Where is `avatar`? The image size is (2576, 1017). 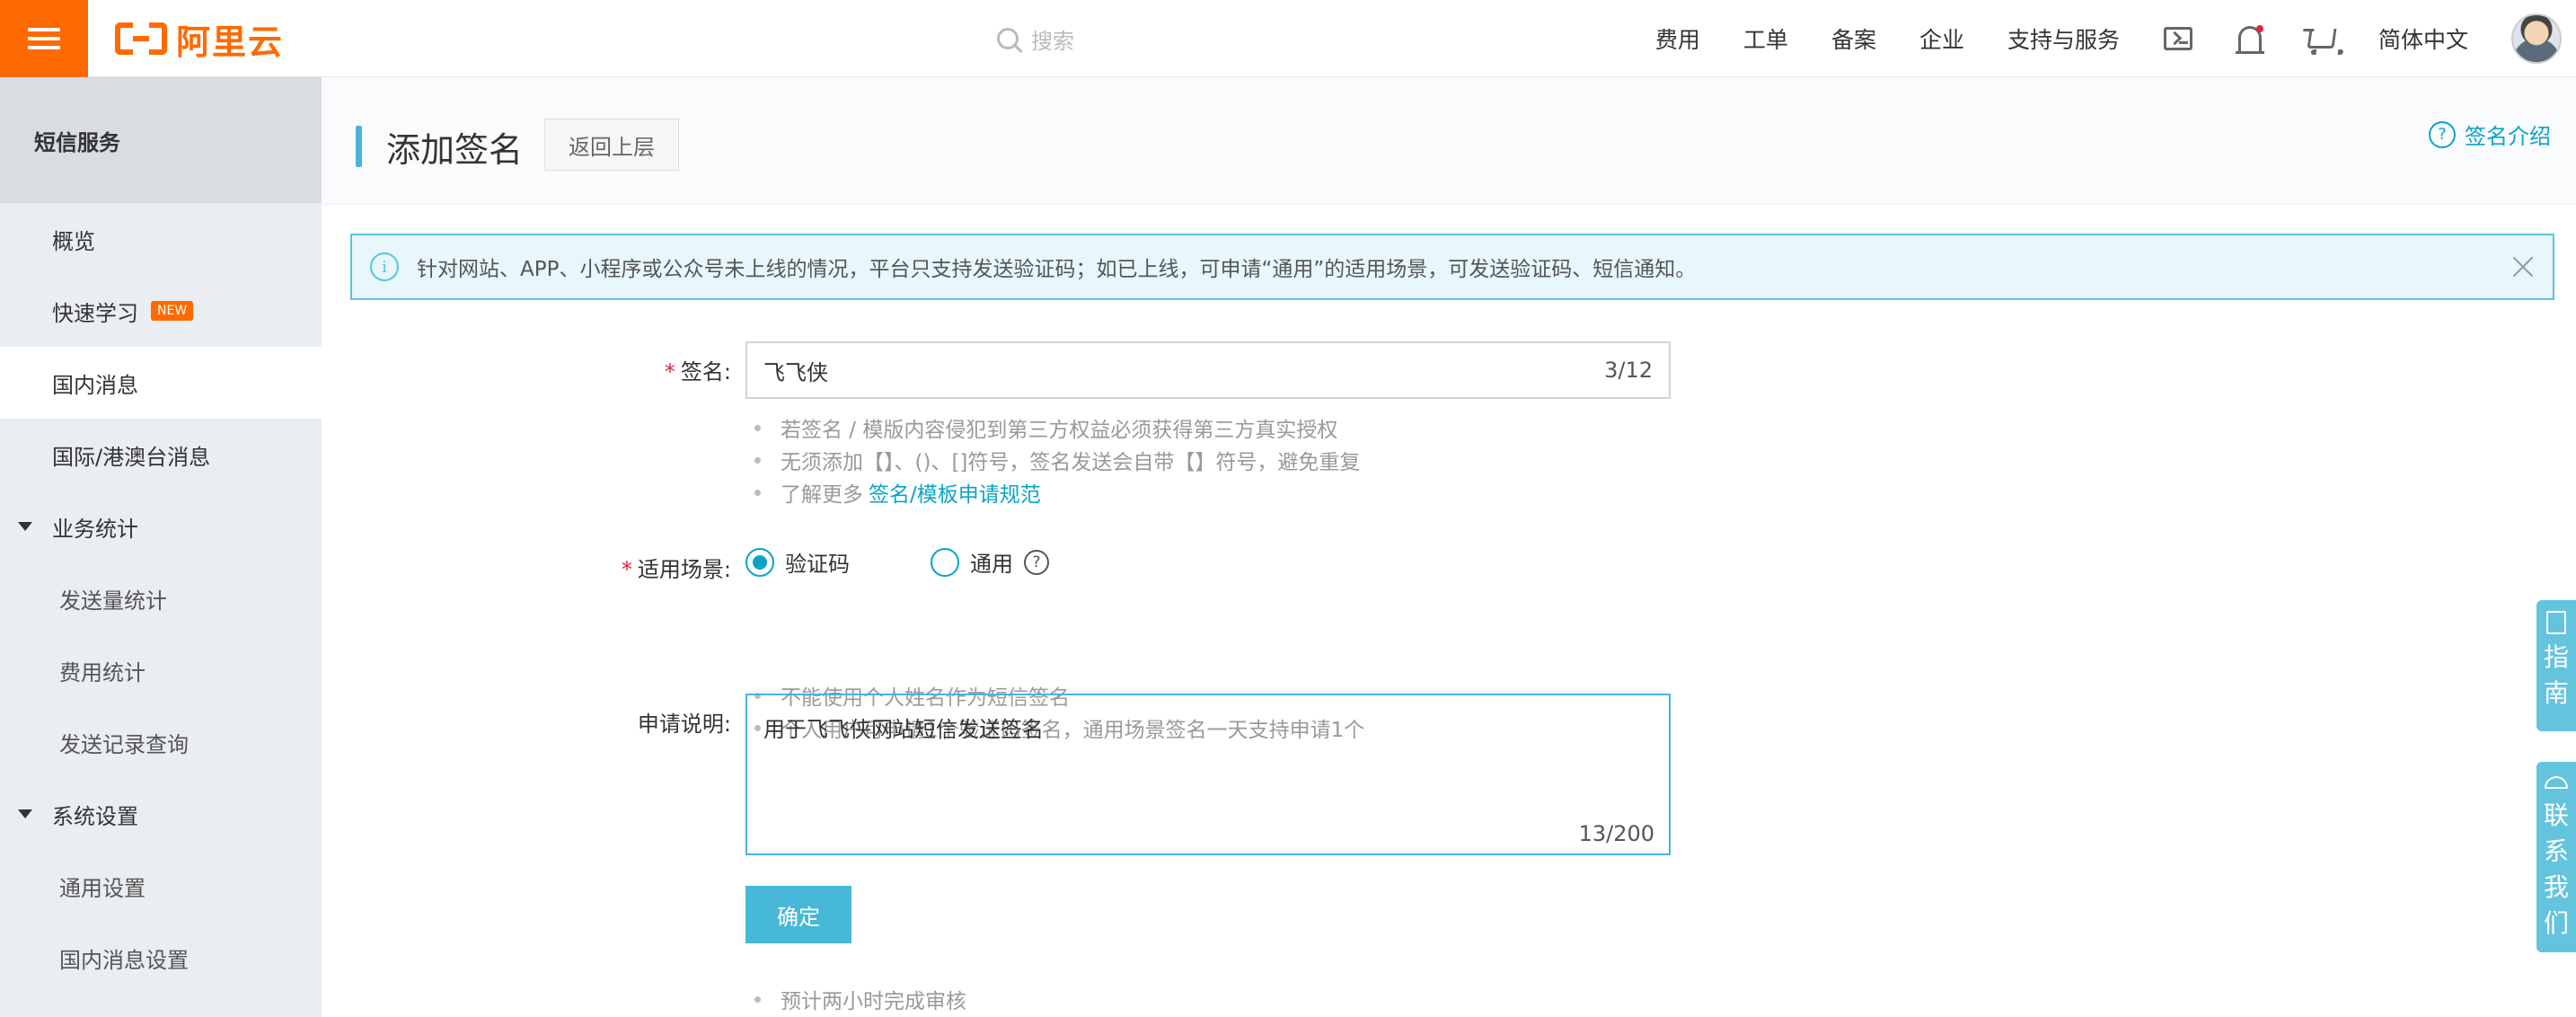
avatar is located at coordinates (2536, 39).